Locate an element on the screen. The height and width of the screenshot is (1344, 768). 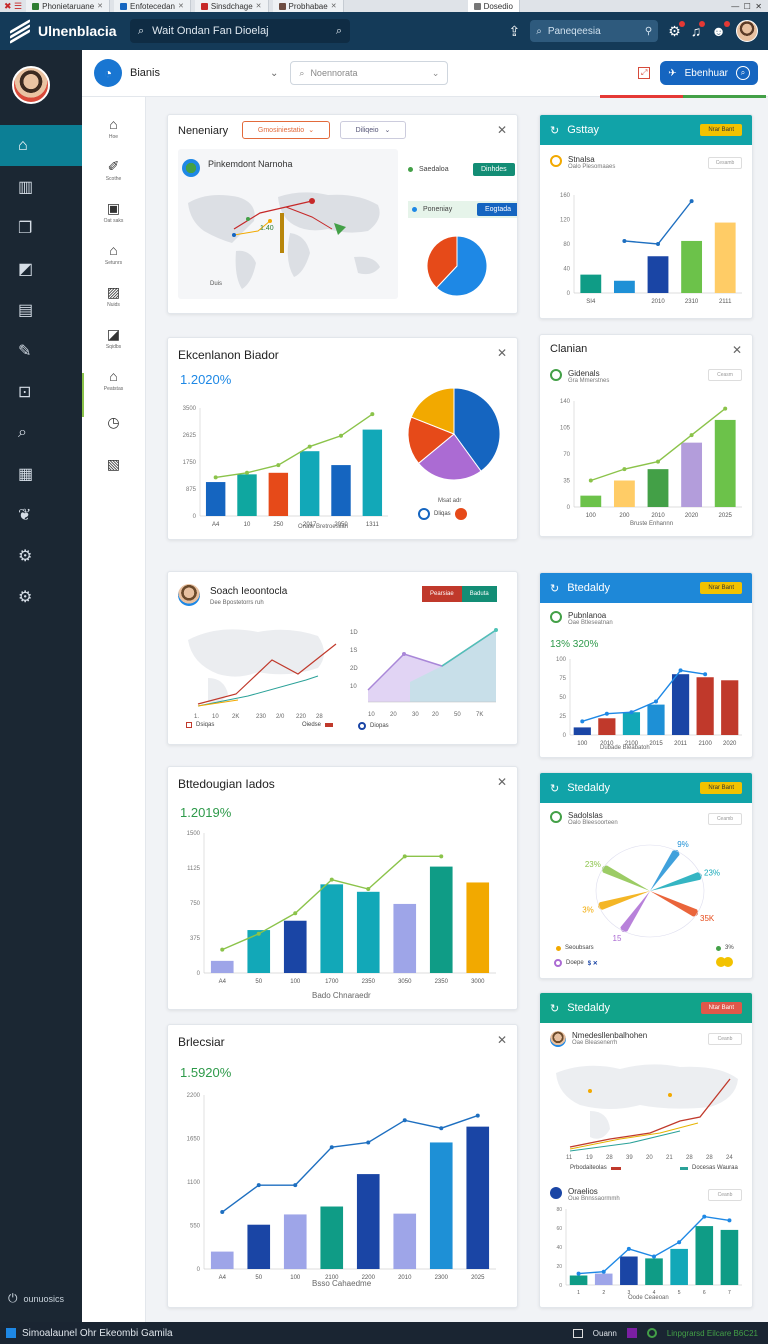
sidebar-item-documents: ❐ is located at coordinates (41, 227).